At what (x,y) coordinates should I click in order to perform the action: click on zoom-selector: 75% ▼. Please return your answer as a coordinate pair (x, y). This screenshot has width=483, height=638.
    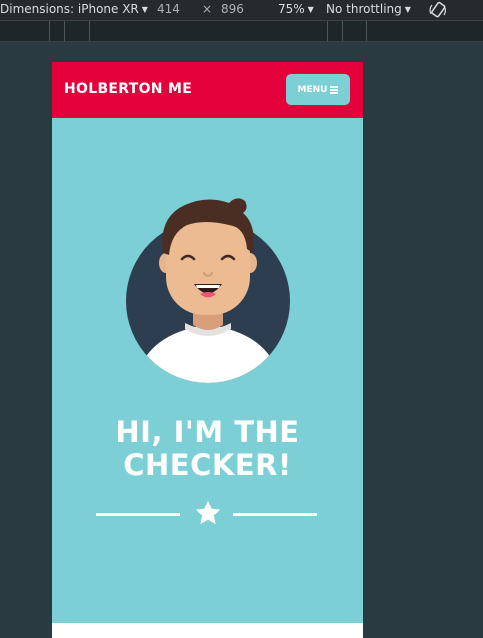
    Looking at the image, I should click on (296, 9).